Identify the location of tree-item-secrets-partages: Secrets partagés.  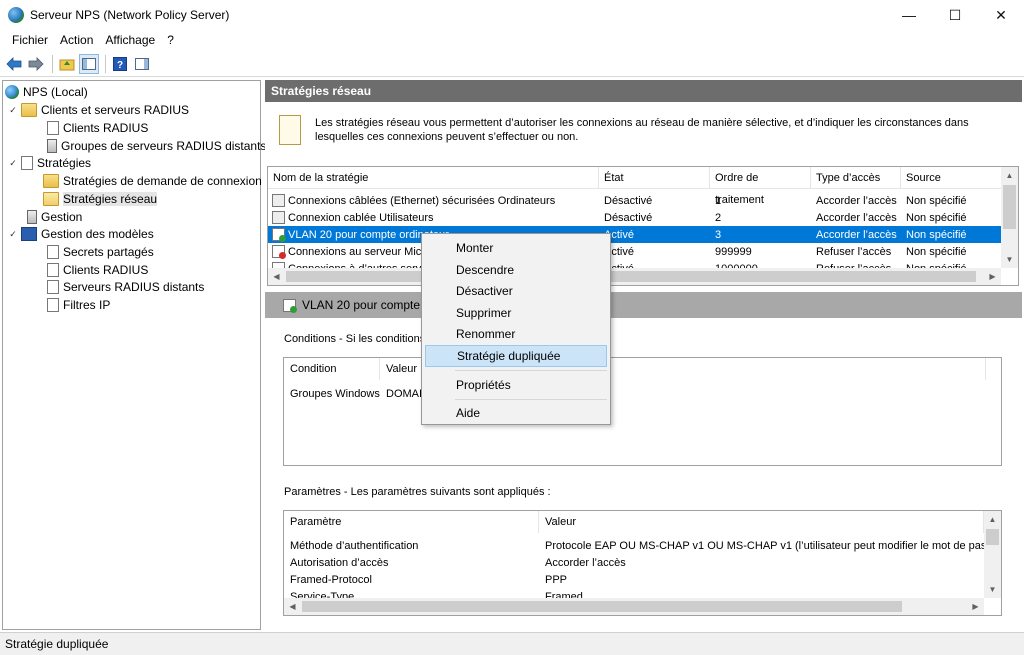
(100, 252).